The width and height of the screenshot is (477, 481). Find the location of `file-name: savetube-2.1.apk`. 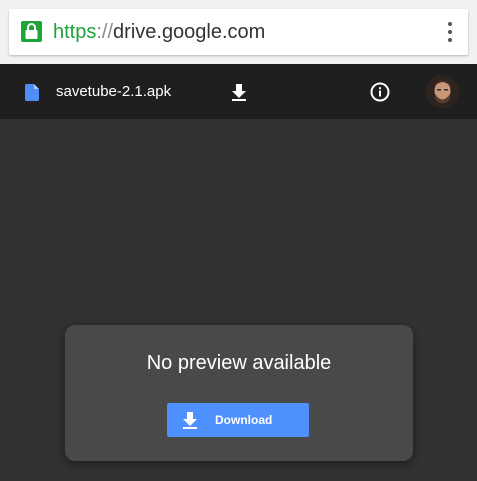

file-name: savetube-2.1.apk is located at coordinates (114, 91).